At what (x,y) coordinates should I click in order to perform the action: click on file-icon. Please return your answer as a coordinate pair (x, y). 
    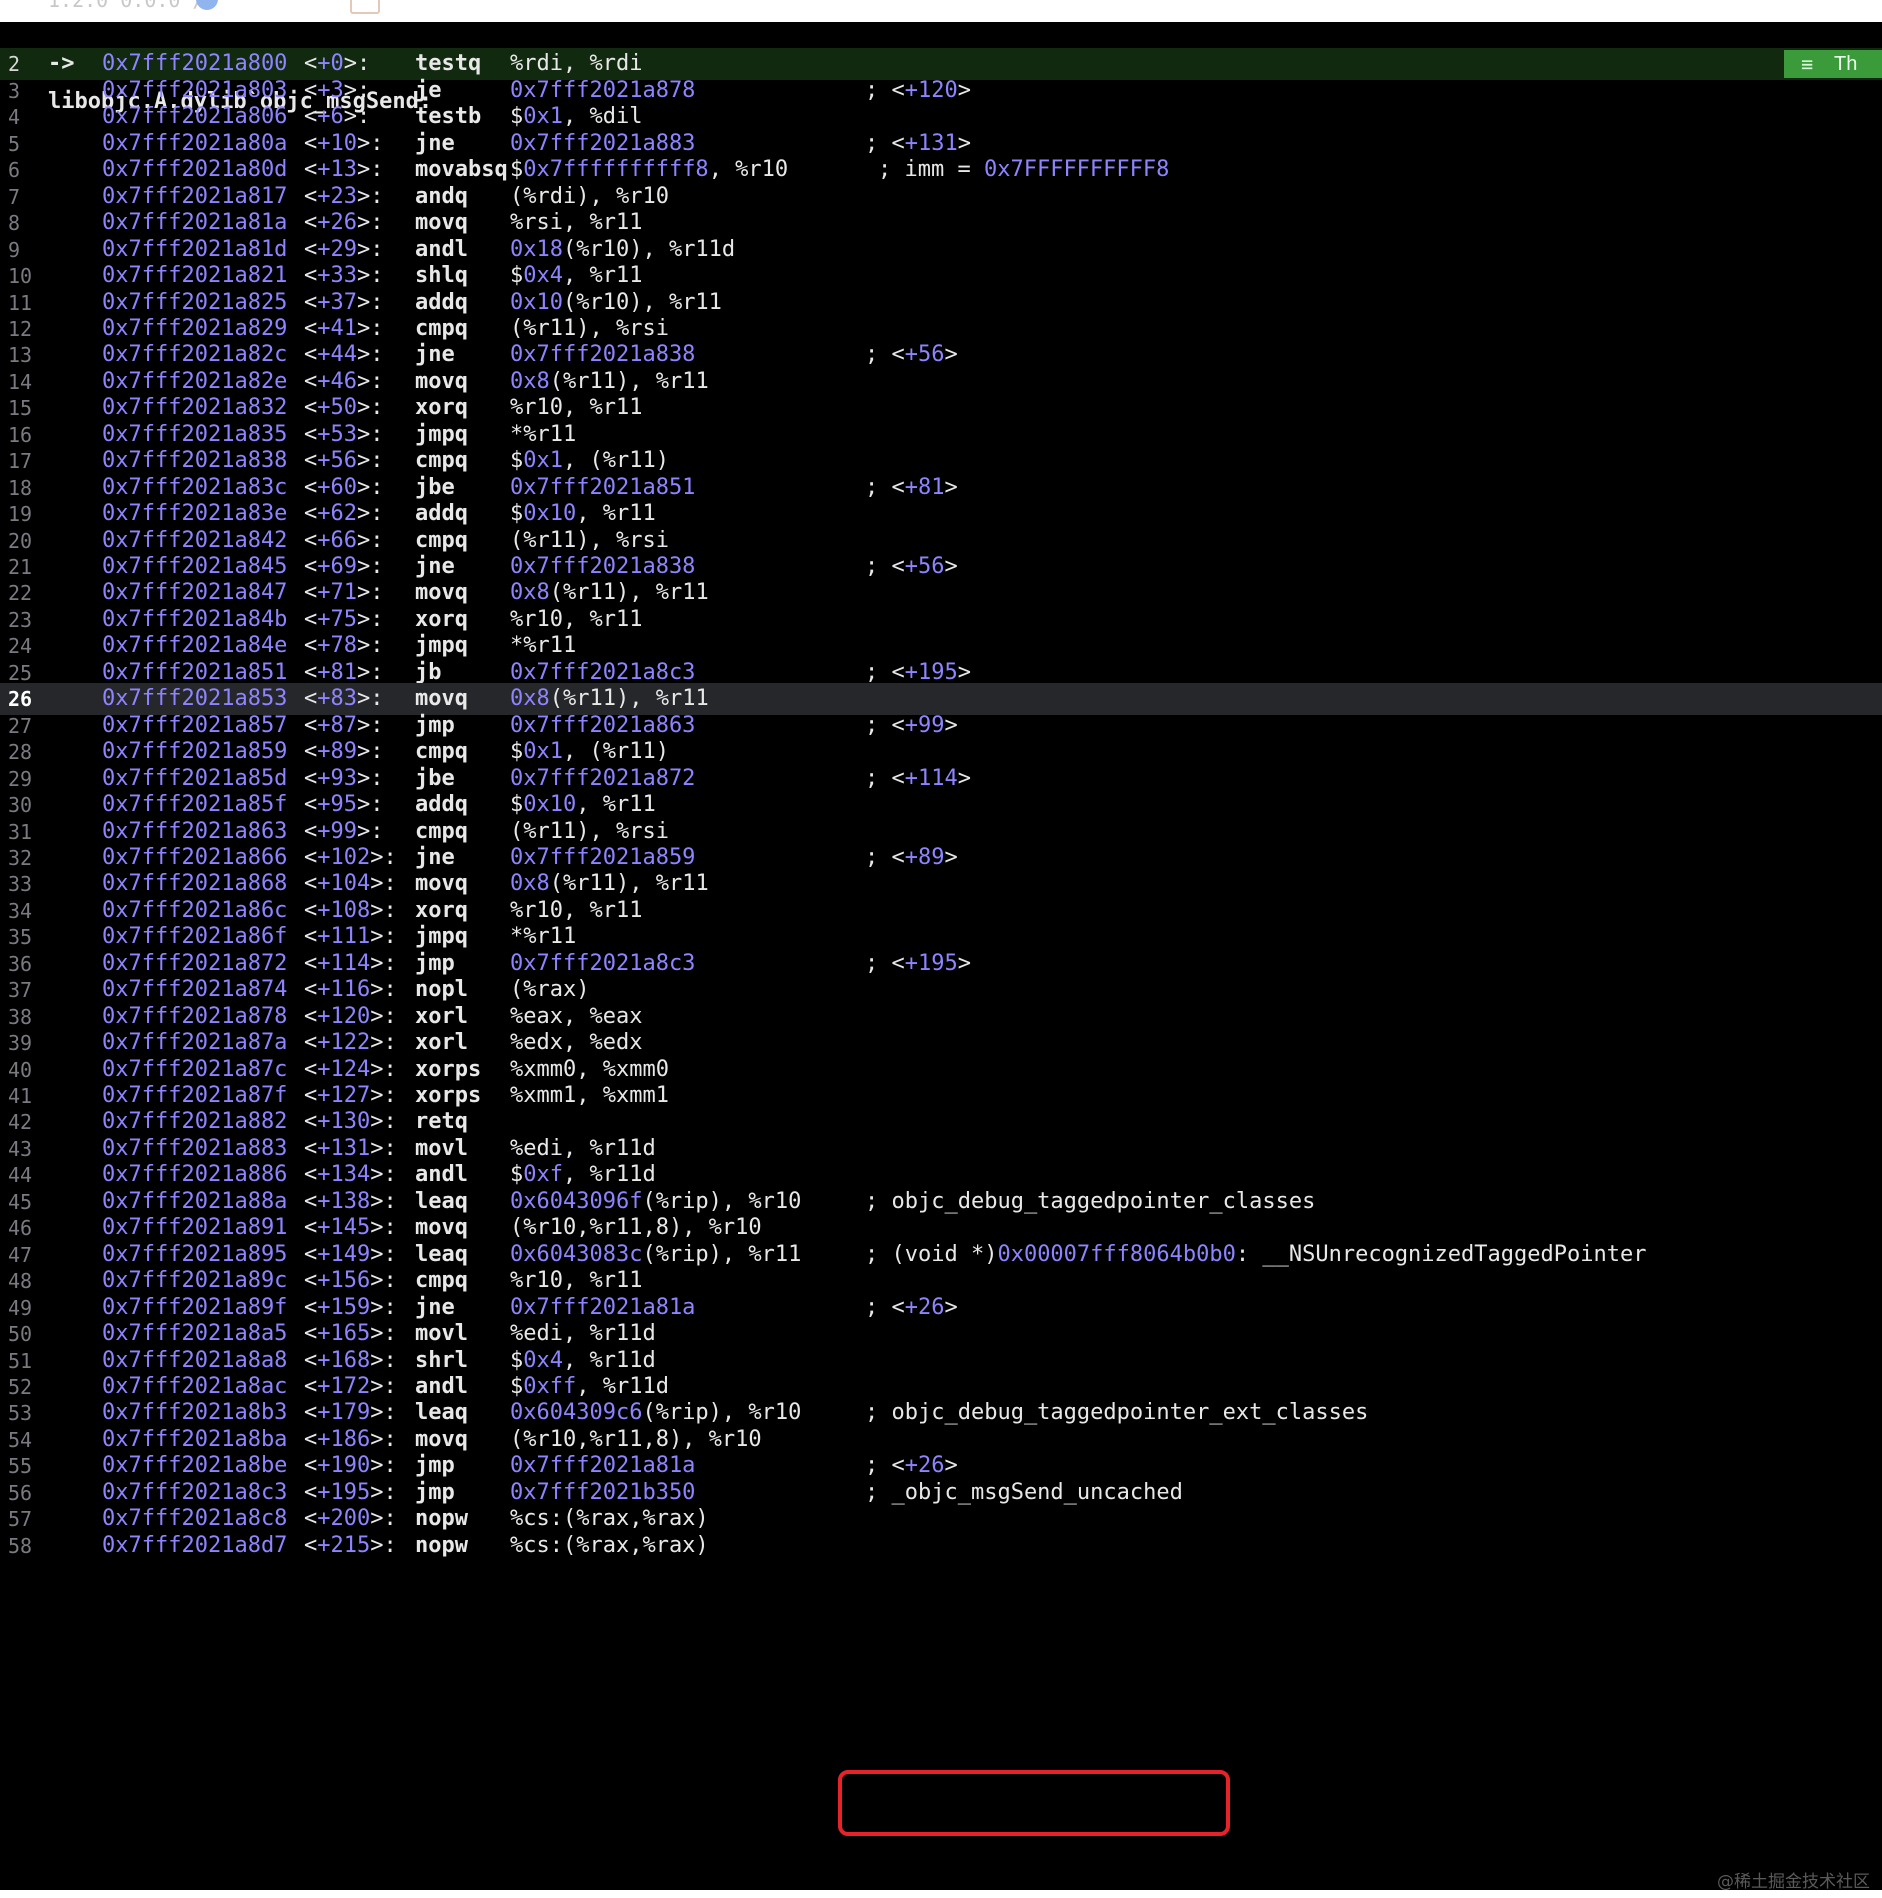
    Looking at the image, I should click on (365, 7).